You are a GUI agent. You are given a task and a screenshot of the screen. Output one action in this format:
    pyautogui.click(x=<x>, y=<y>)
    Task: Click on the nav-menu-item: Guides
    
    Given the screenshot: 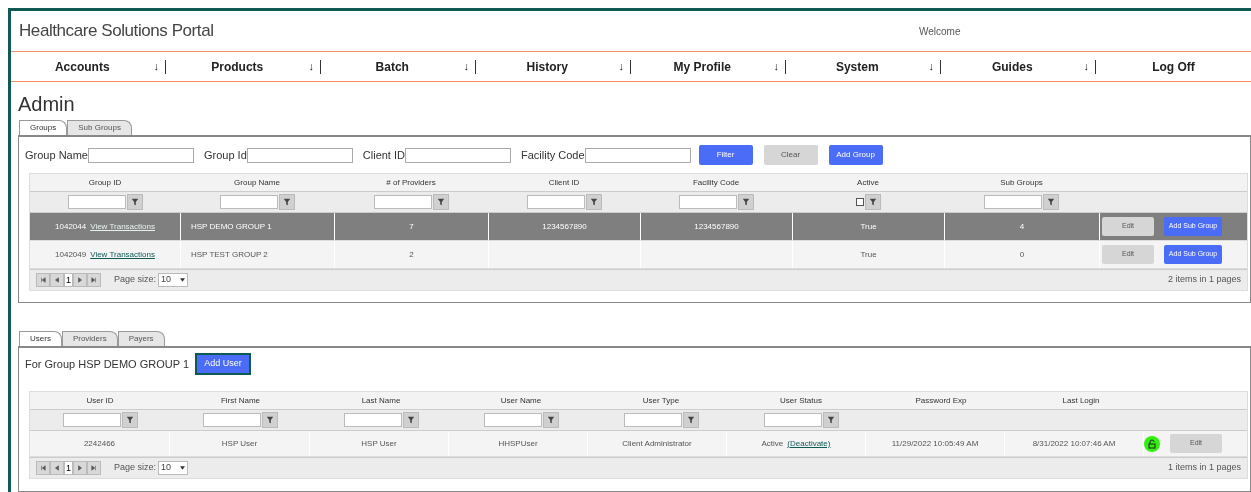 What is the action you would take?
    pyautogui.click(x=1012, y=66)
    